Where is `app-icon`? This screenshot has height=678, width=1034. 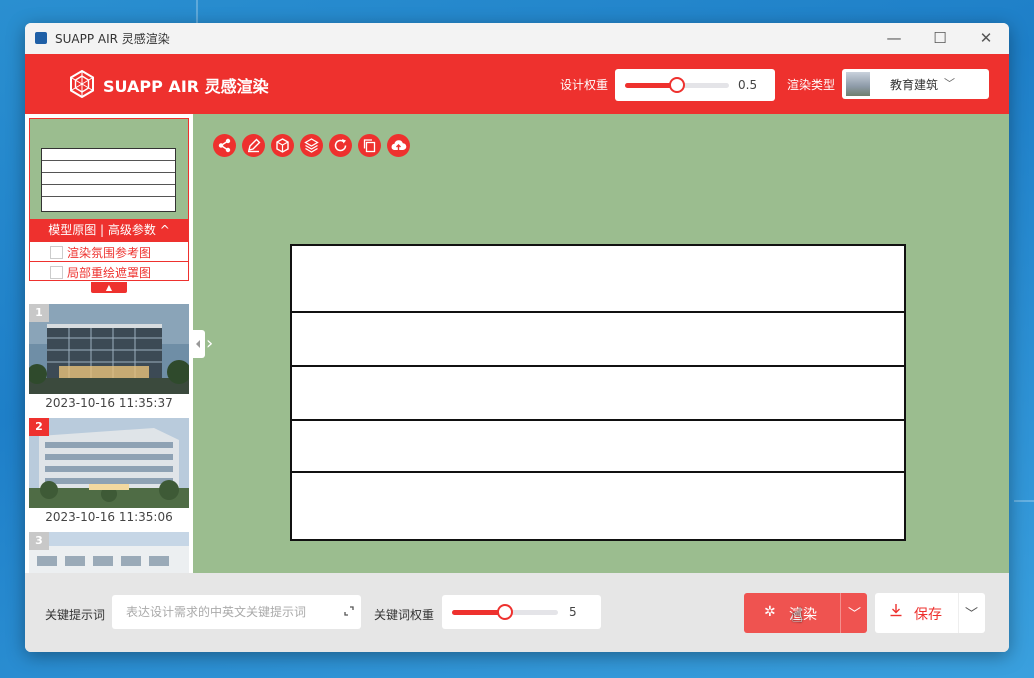
app-icon is located at coordinates (41, 38).